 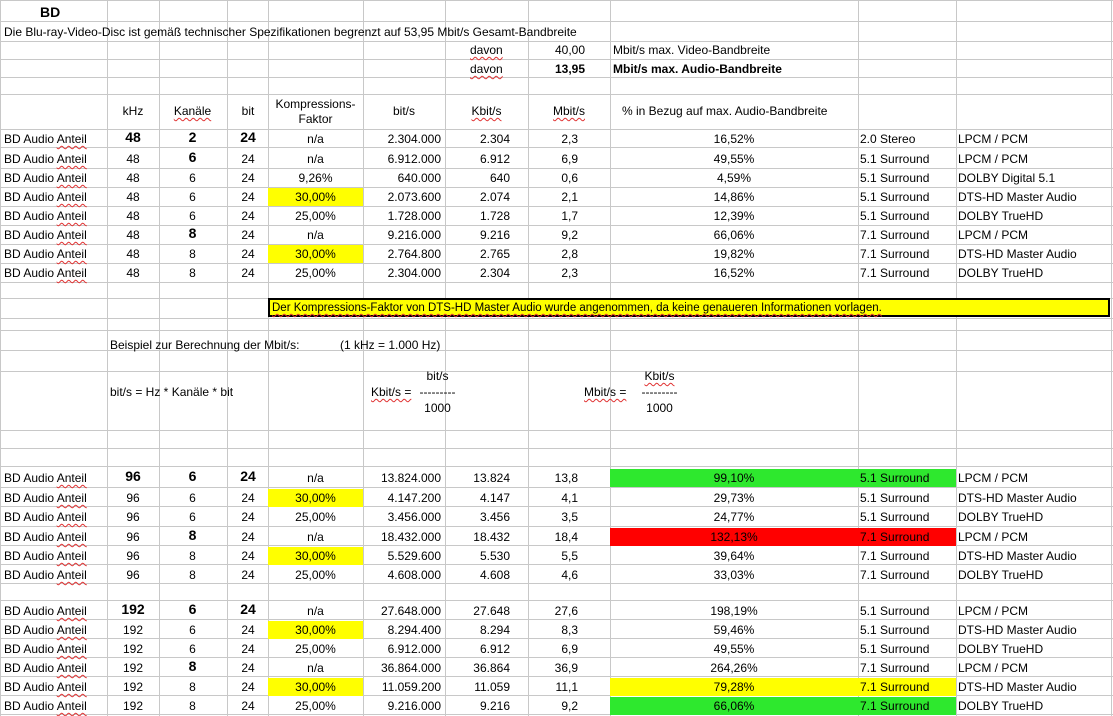 What do you see at coordinates (204, 345) in the screenshot?
I see `example-title: Beispiel zur Berechnung der Mbit/s:` at bounding box center [204, 345].